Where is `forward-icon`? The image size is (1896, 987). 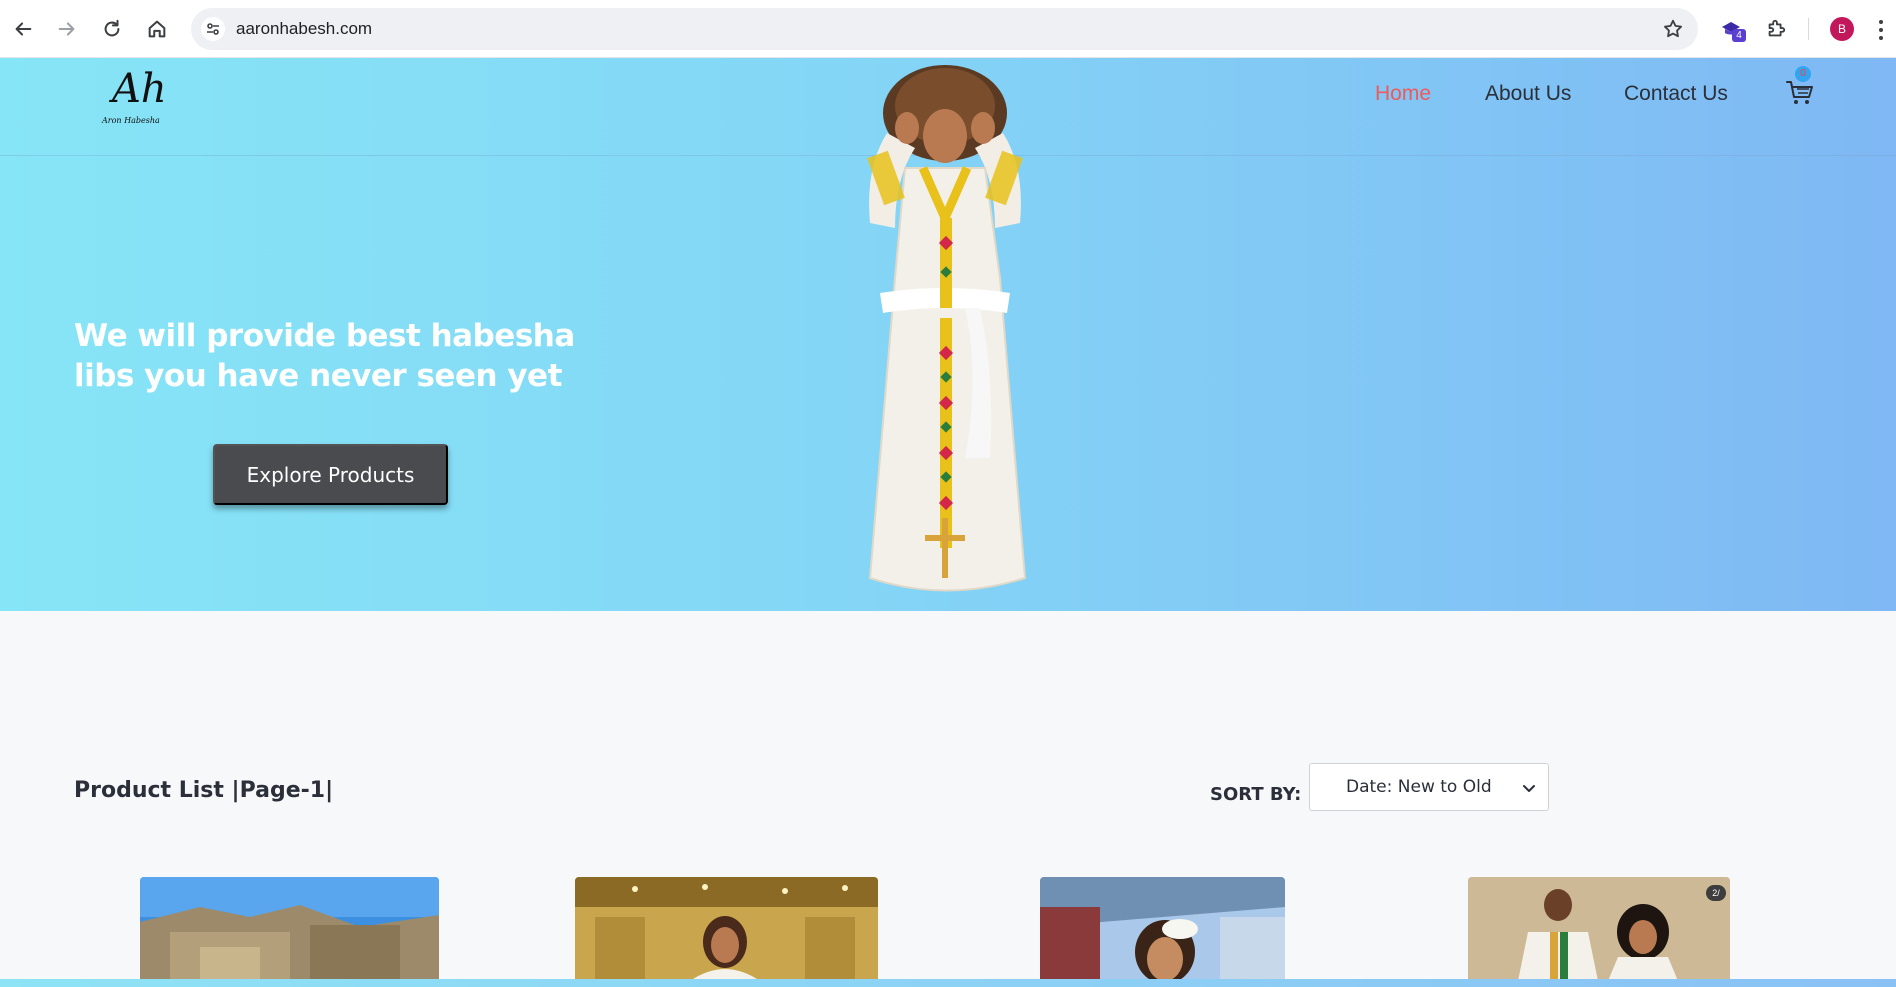
forward-icon is located at coordinates (67, 29).